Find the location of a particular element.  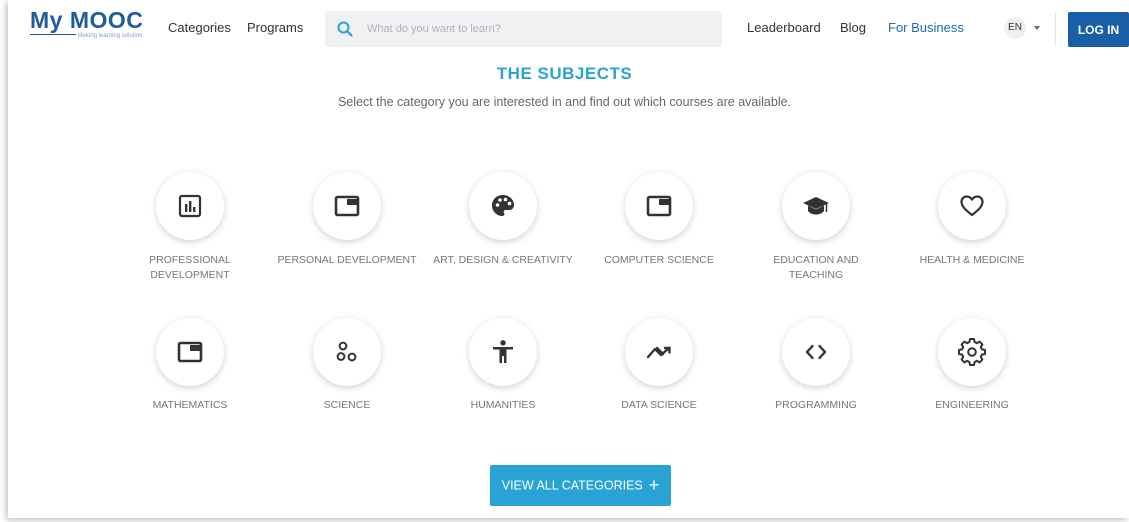

logo: My MOOC lifelong learning solution is located at coordinates (91, 27).